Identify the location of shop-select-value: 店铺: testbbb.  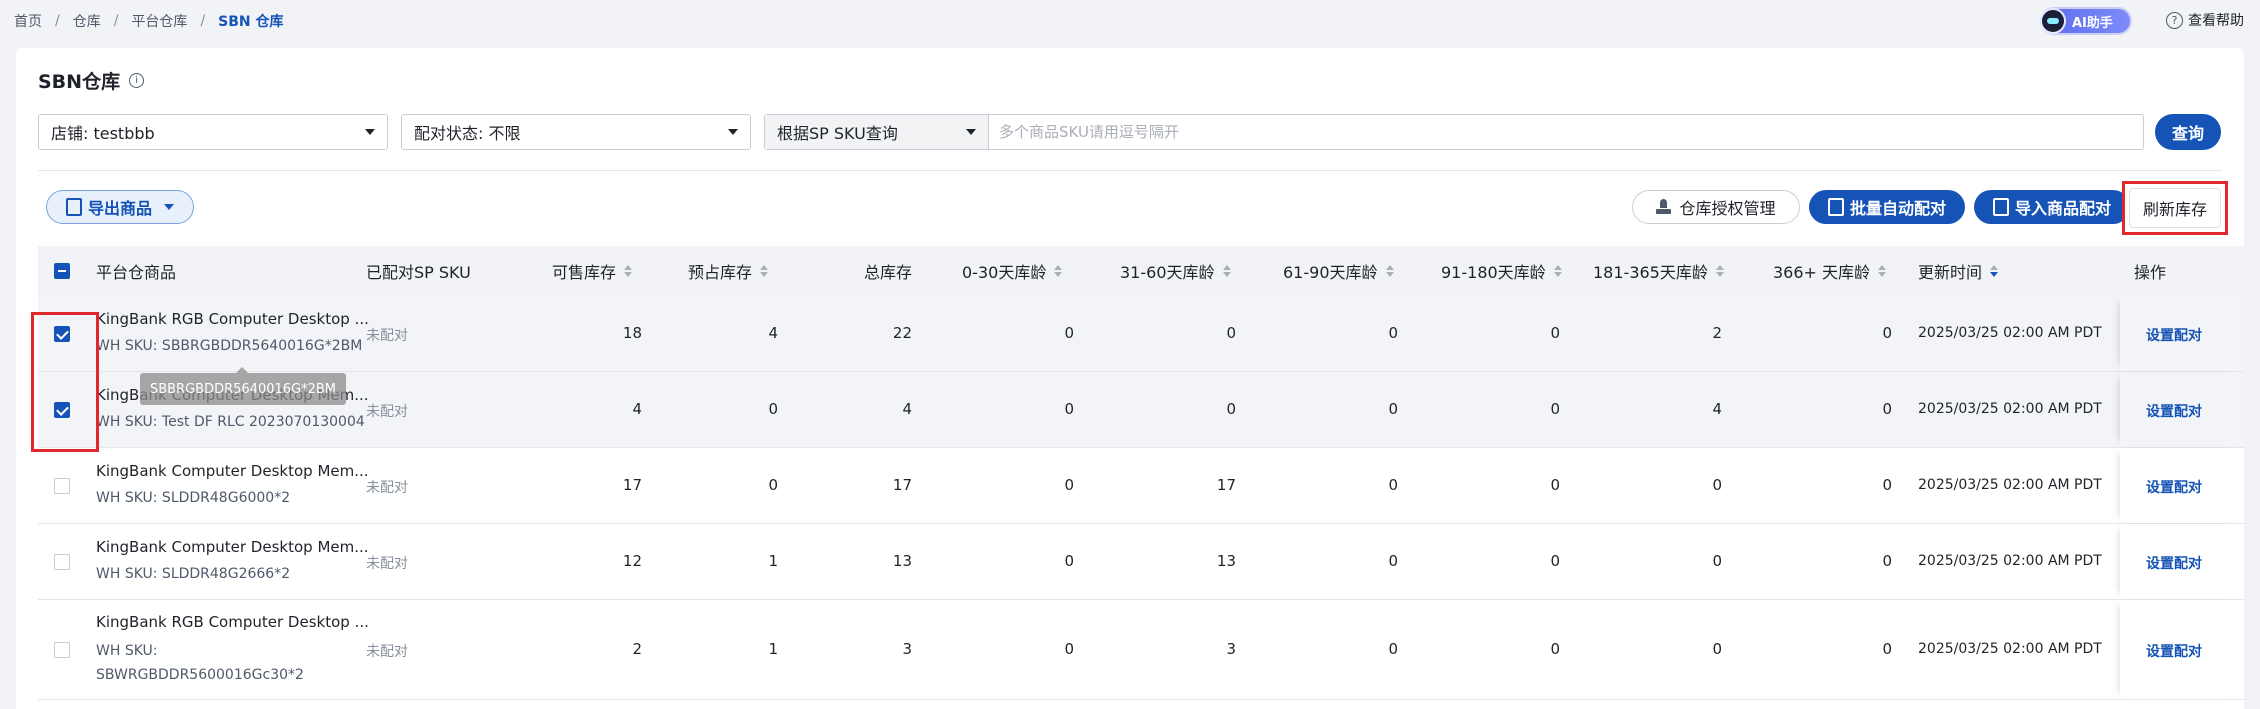
(103, 133).